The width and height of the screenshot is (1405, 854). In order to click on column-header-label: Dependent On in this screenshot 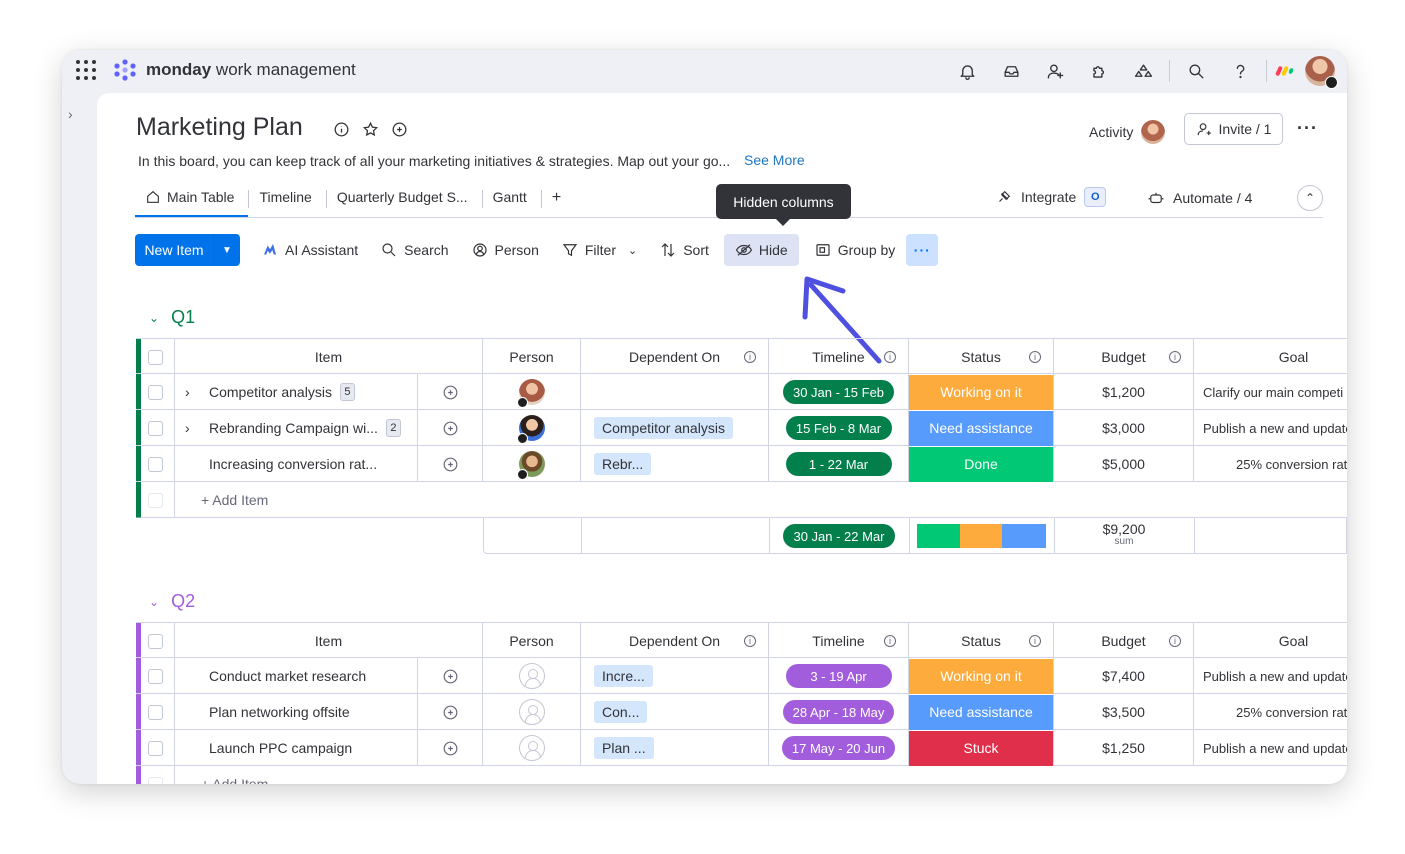, I will do `click(674, 357)`.